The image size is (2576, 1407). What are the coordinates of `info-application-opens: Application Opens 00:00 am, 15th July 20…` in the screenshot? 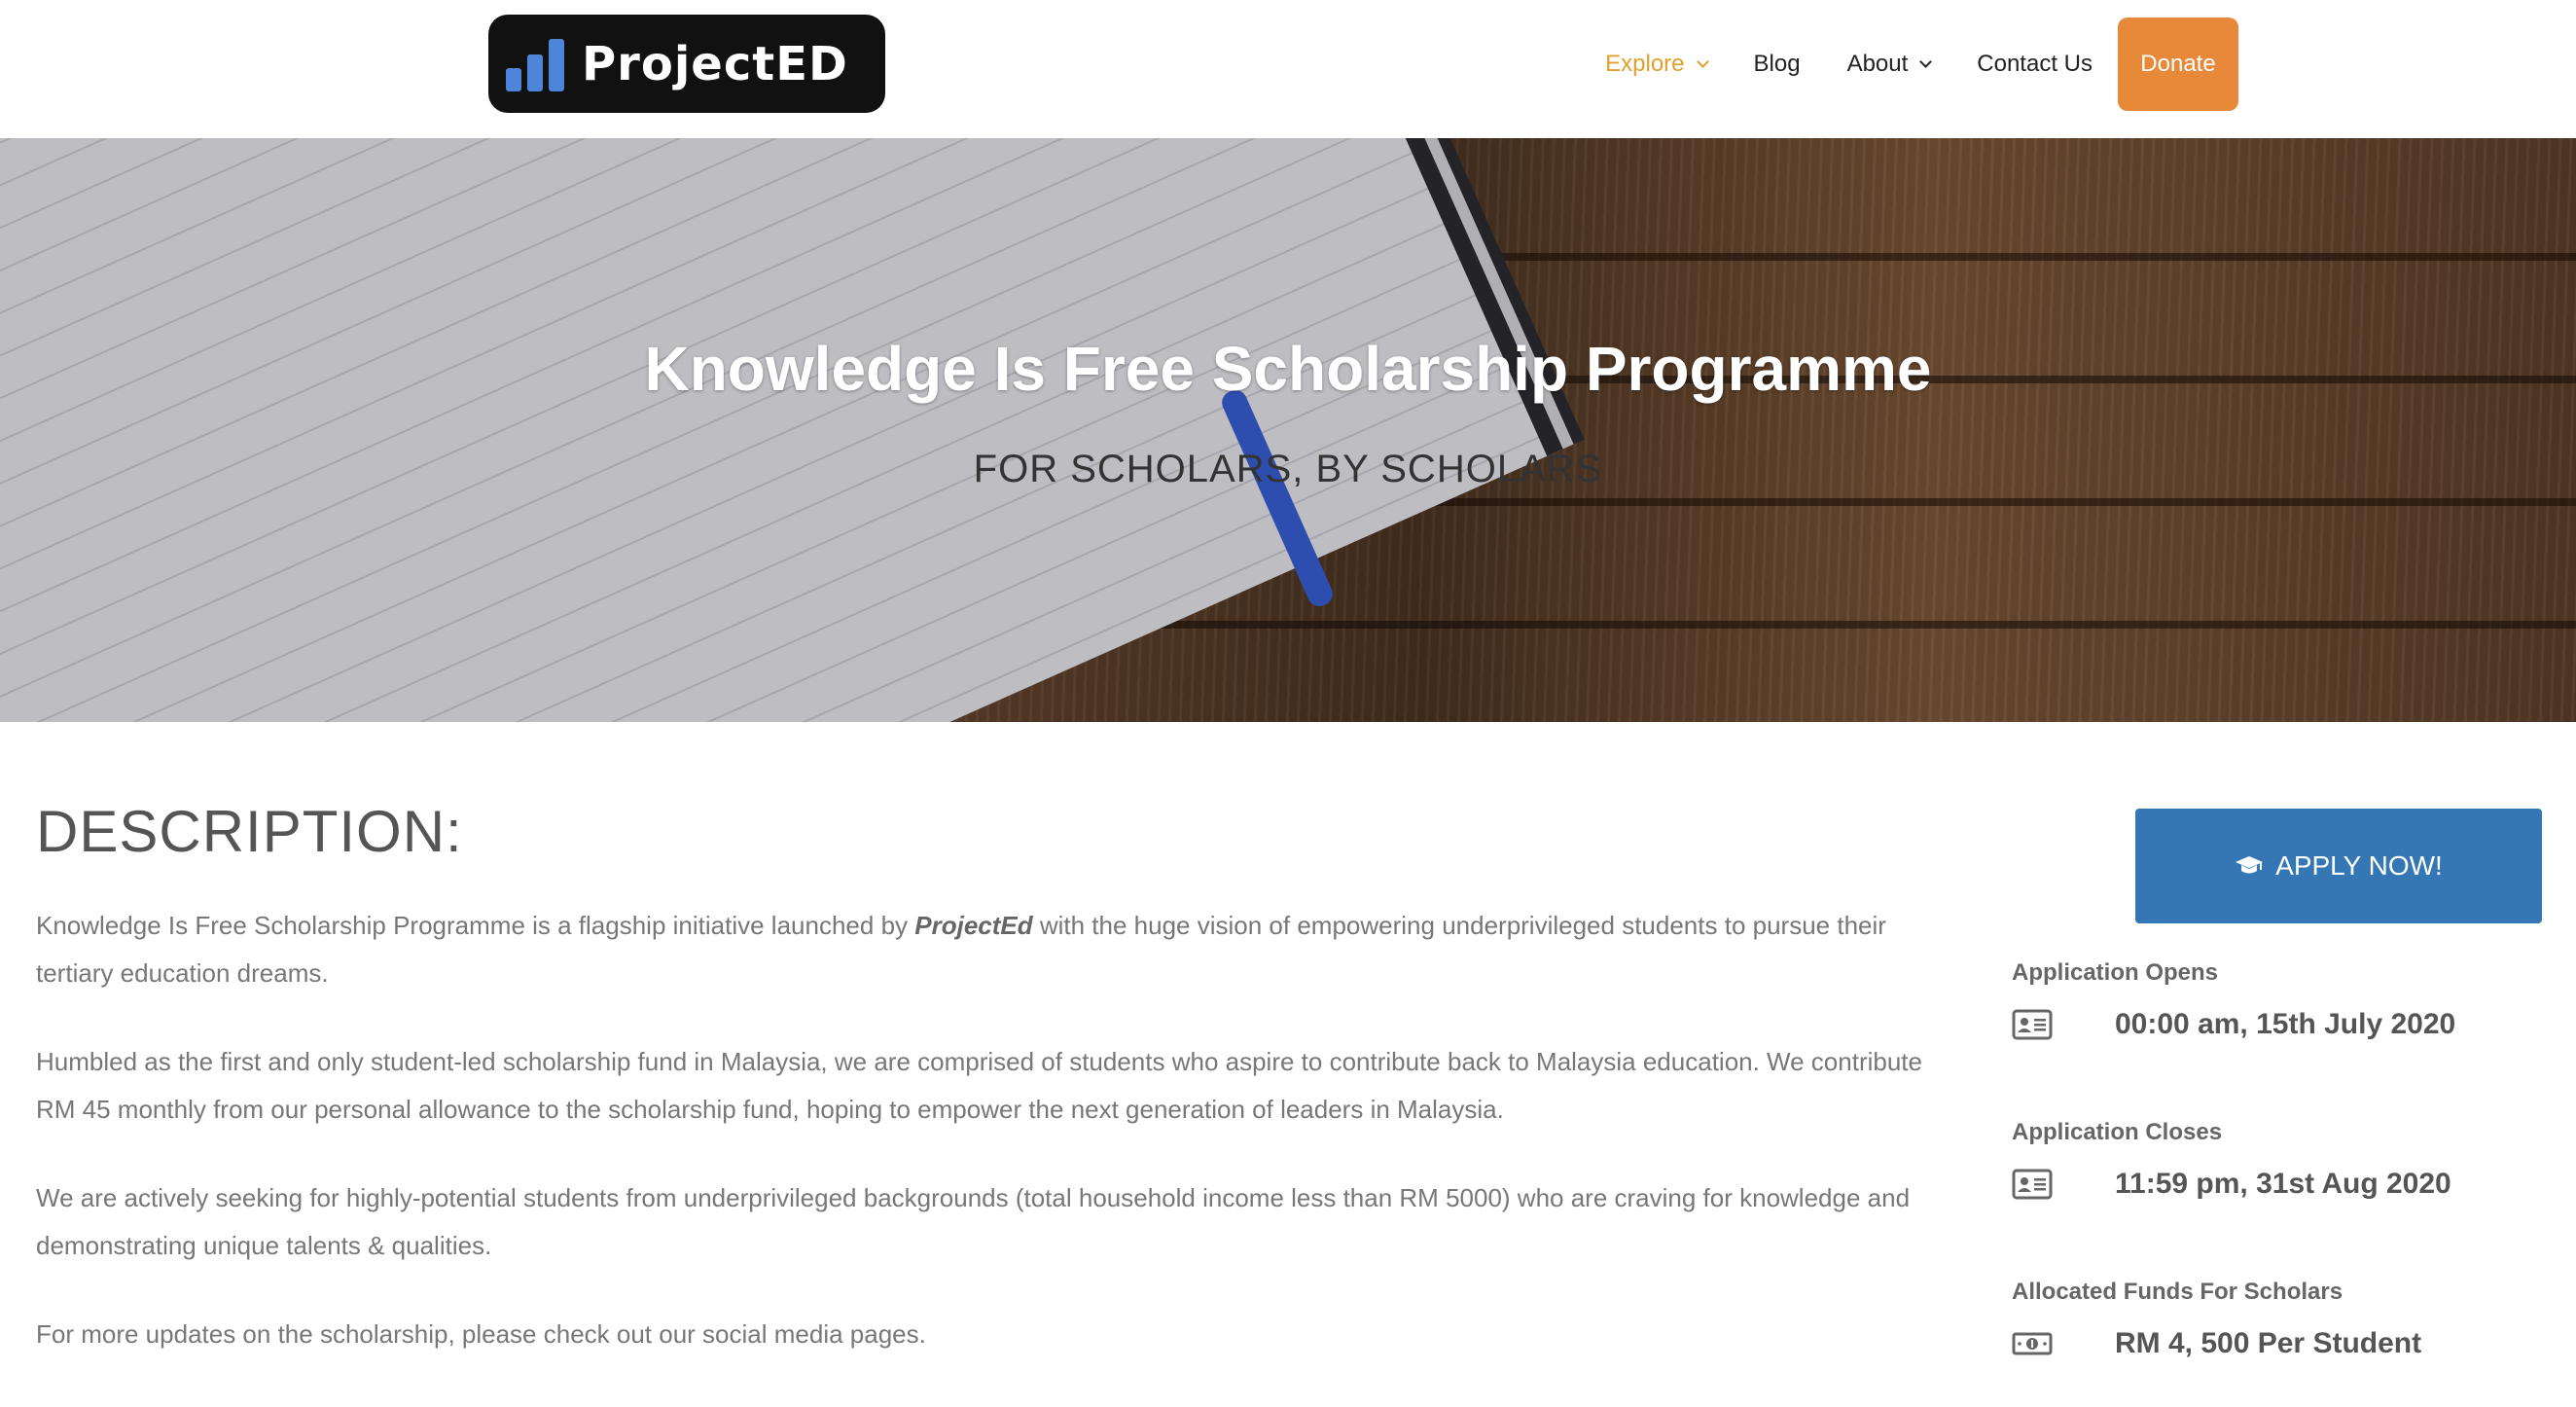 It's located at (2284, 1000).